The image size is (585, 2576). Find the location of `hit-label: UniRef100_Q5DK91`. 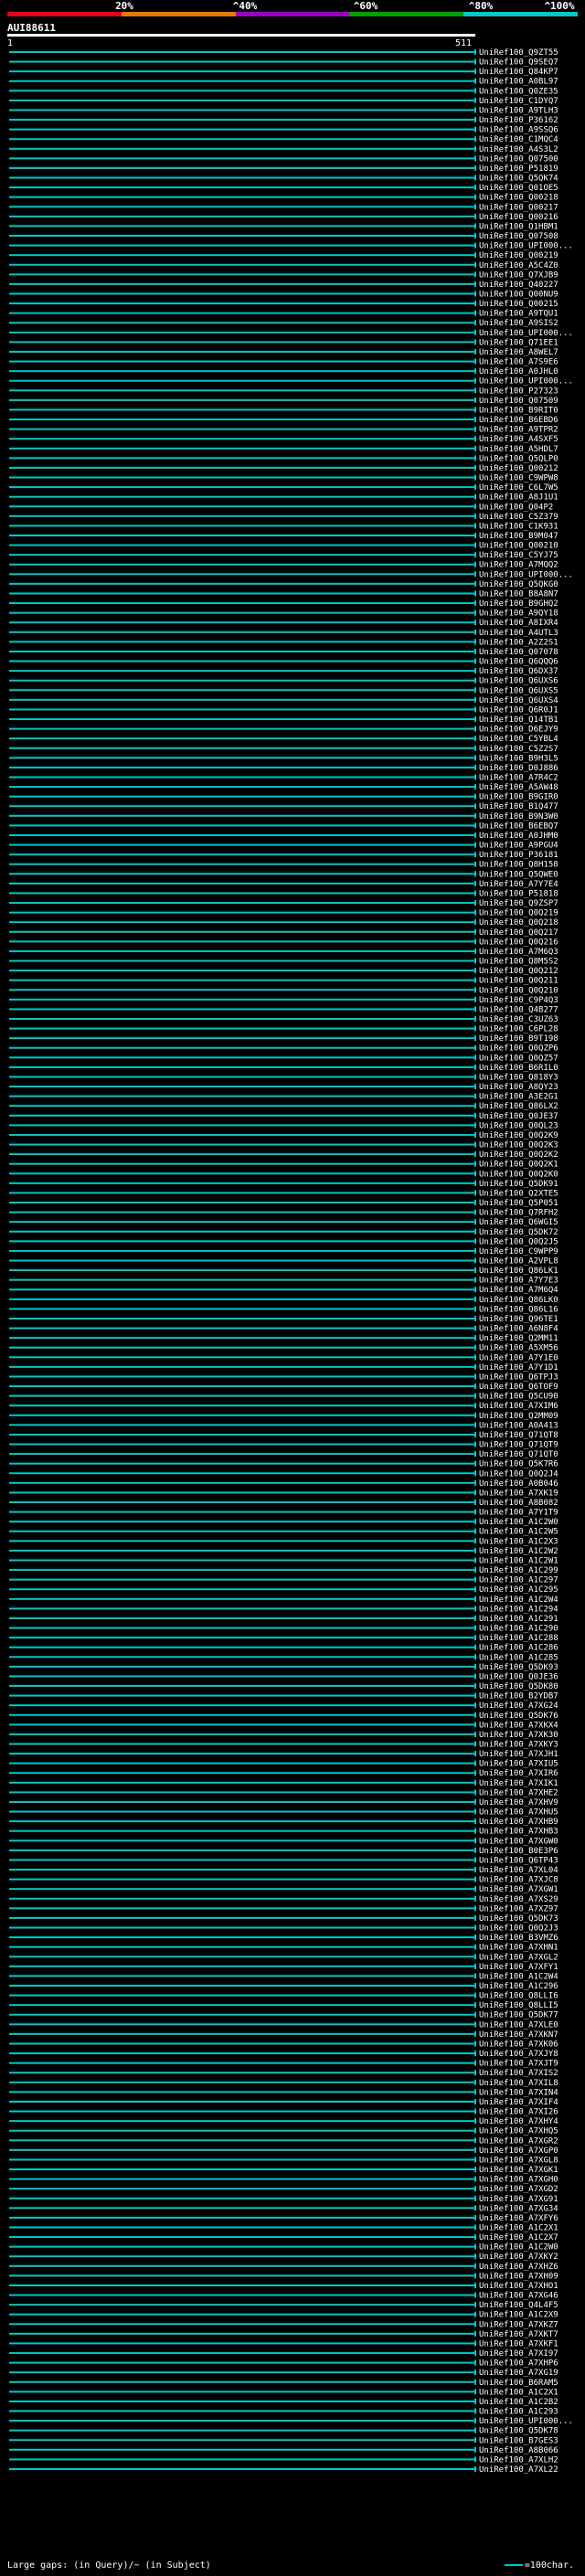

hit-label: UniRef100_Q5DK91 is located at coordinates (518, 1184).